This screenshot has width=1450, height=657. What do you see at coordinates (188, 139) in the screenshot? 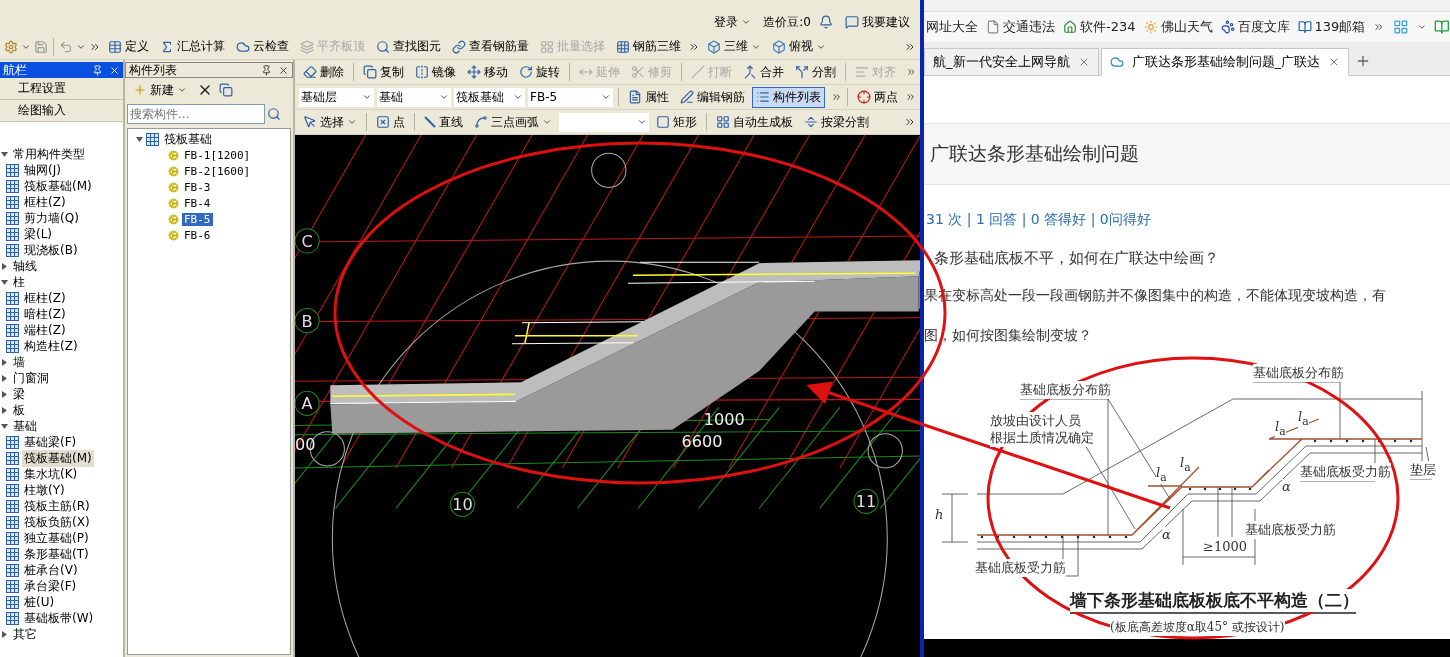
I see `tree-node: 筏板基础` at bounding box center [188, 139].